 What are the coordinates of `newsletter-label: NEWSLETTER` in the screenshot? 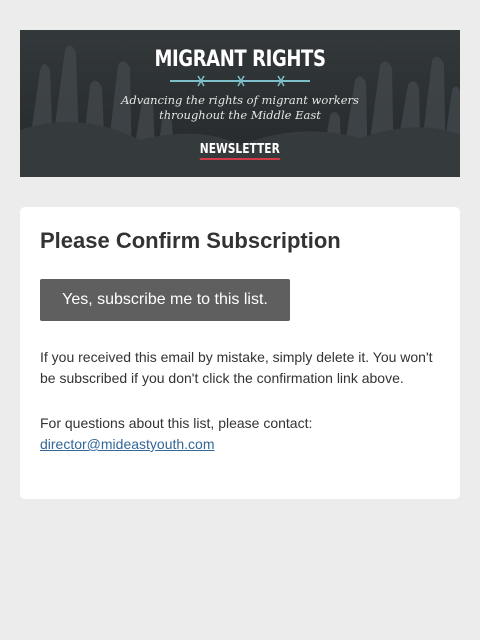 It's located at (240, 150).